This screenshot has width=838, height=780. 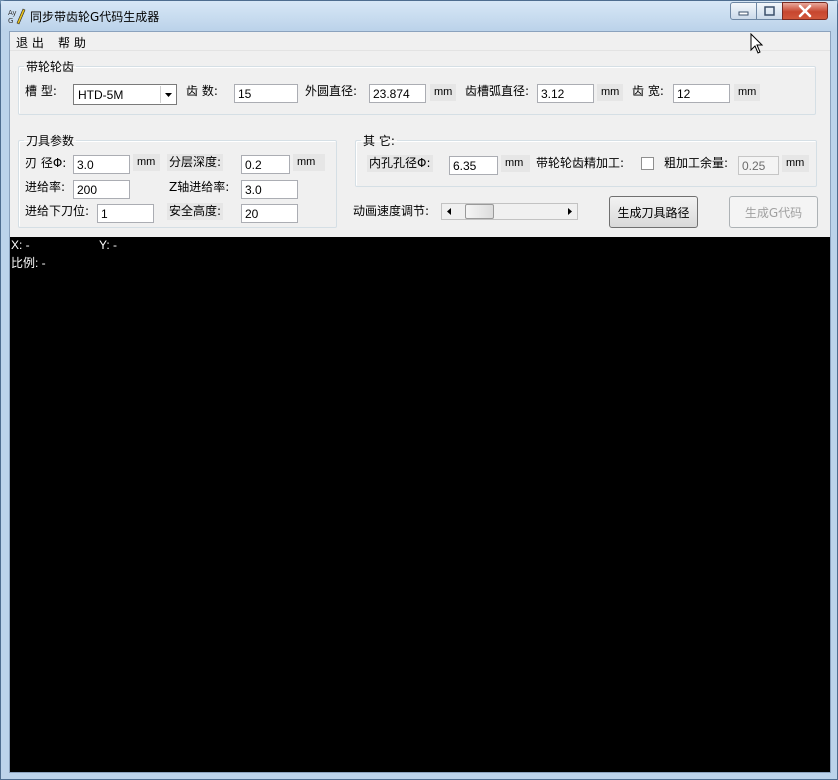 I want to click on safe-height-input, so click(x=269, y=213).